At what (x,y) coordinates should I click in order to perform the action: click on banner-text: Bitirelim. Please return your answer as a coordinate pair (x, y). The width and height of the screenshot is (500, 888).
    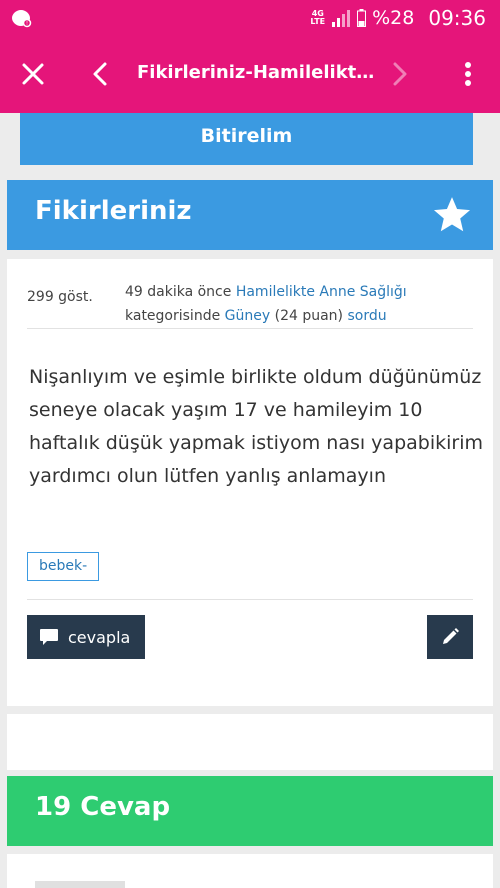
    Looking at the image, I should click on (246, 136).